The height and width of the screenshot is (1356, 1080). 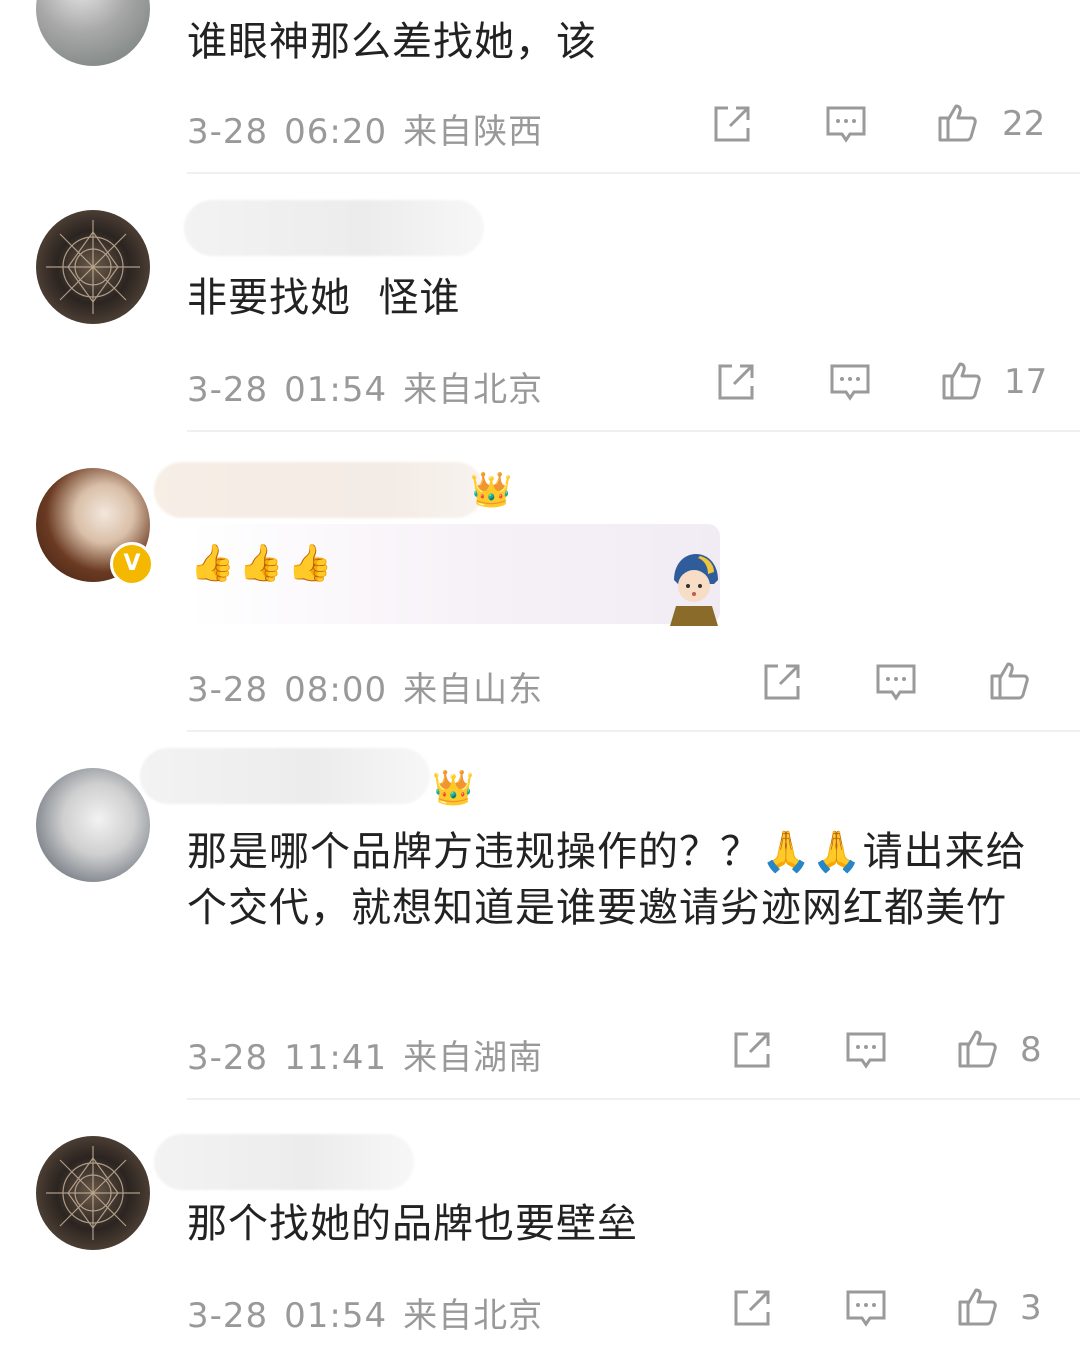 I want to click on comment-meta: 3-28 08:00 来自山东, so click(x=373, y=686).